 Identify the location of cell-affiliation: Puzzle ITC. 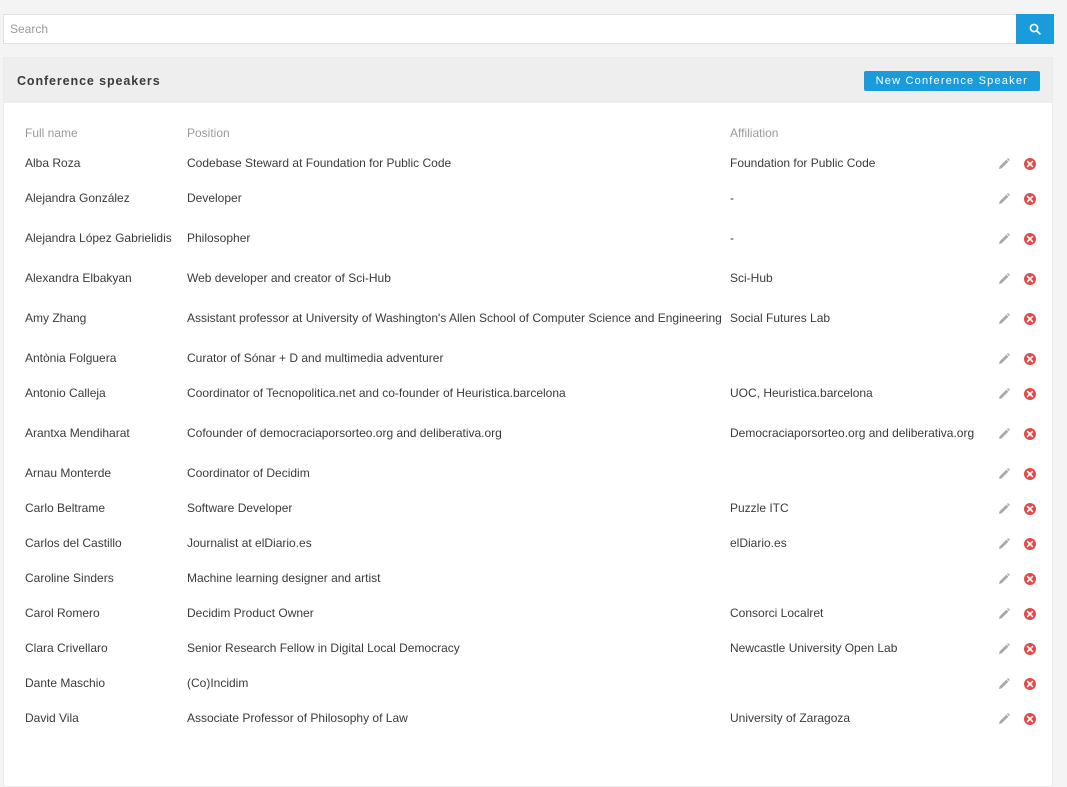
(759, 508).